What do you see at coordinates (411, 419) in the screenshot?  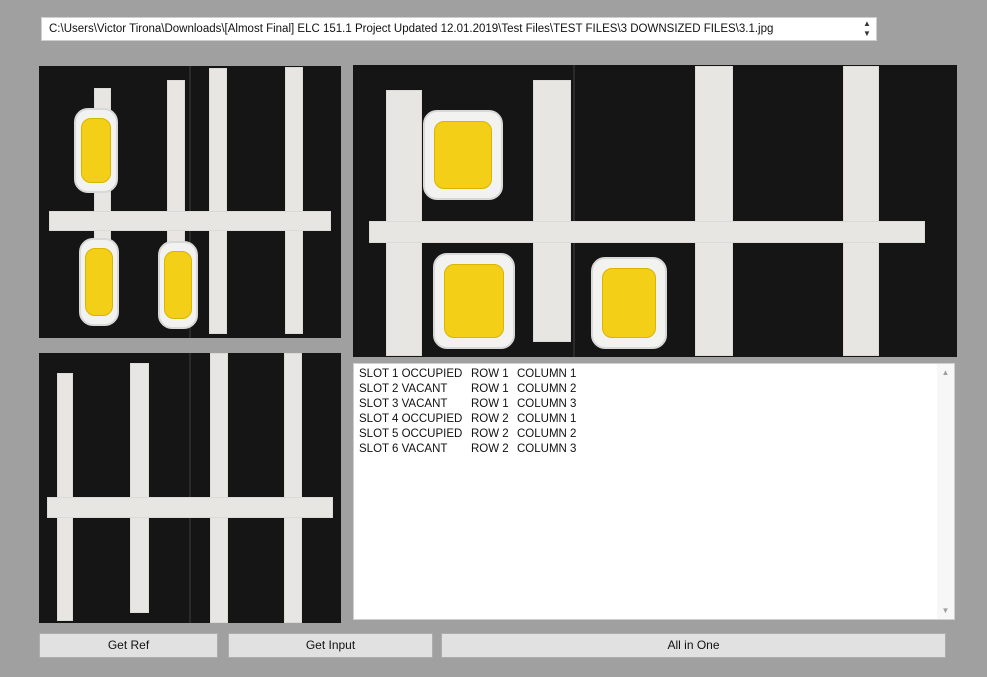 I see `slot-status-text: SLOT 4 OCCUPIED` at bounding box center [411, 419].